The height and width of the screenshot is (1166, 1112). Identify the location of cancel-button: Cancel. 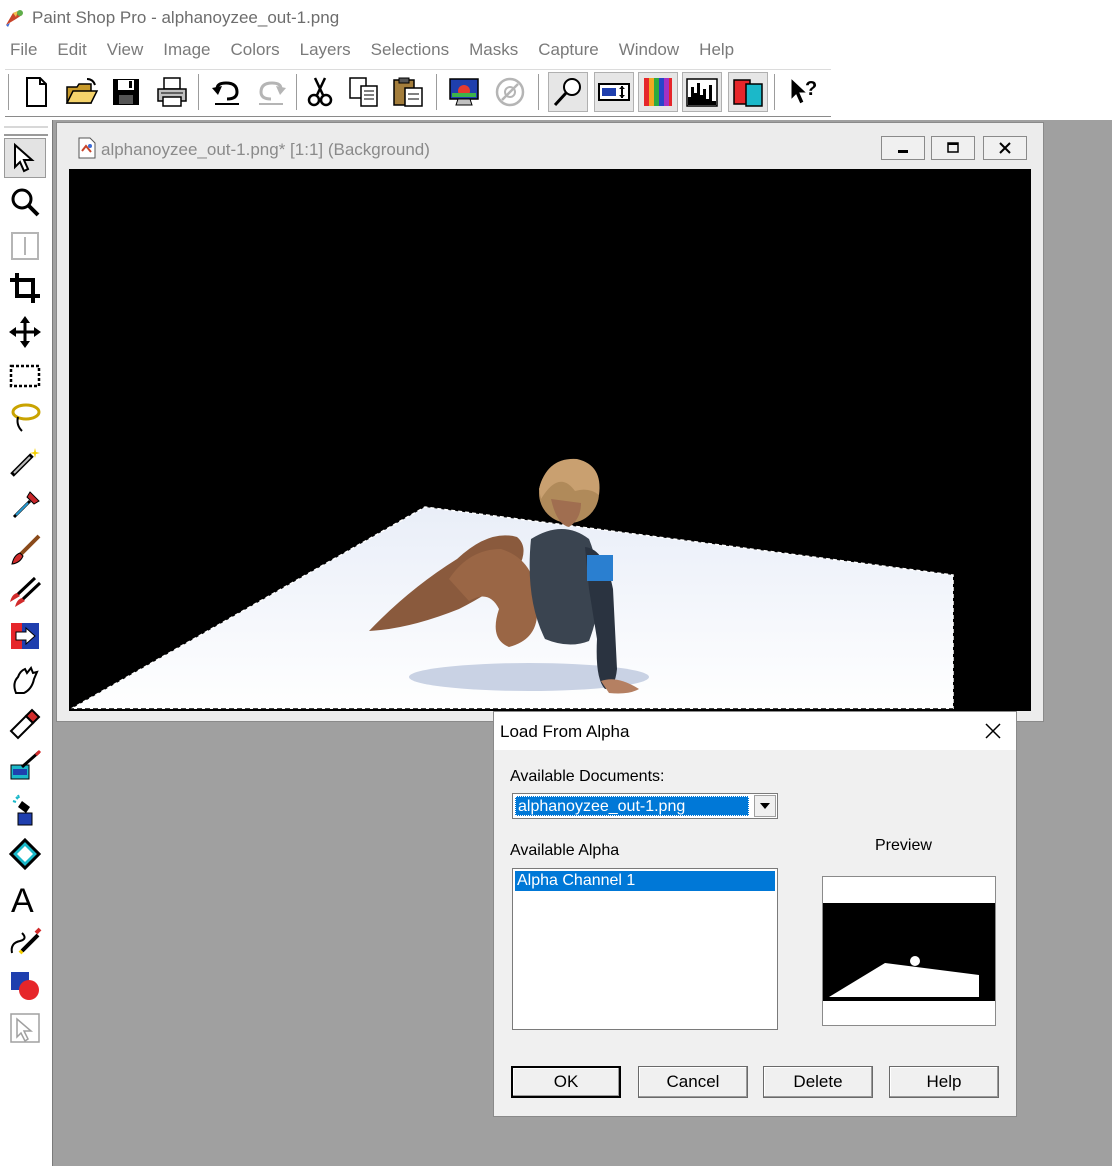
(693, 1082).